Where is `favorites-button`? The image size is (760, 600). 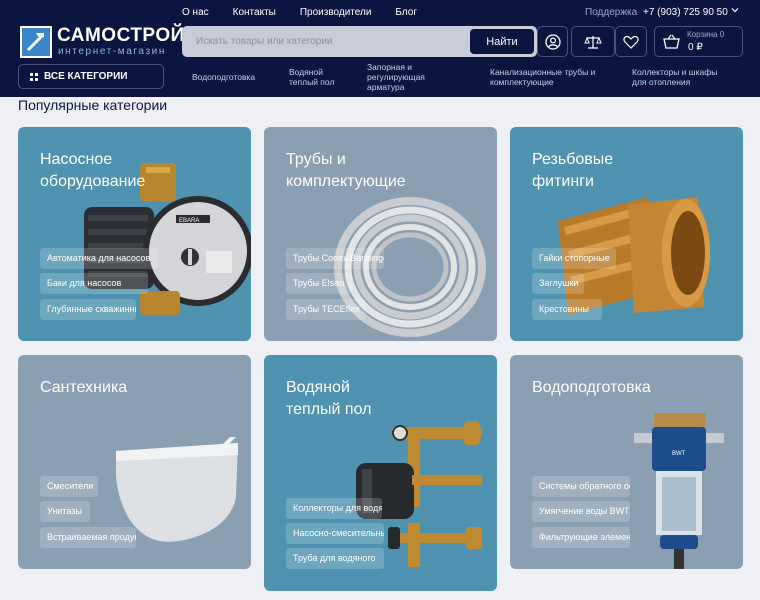
favorites-button is located at coordinates (631, 41).